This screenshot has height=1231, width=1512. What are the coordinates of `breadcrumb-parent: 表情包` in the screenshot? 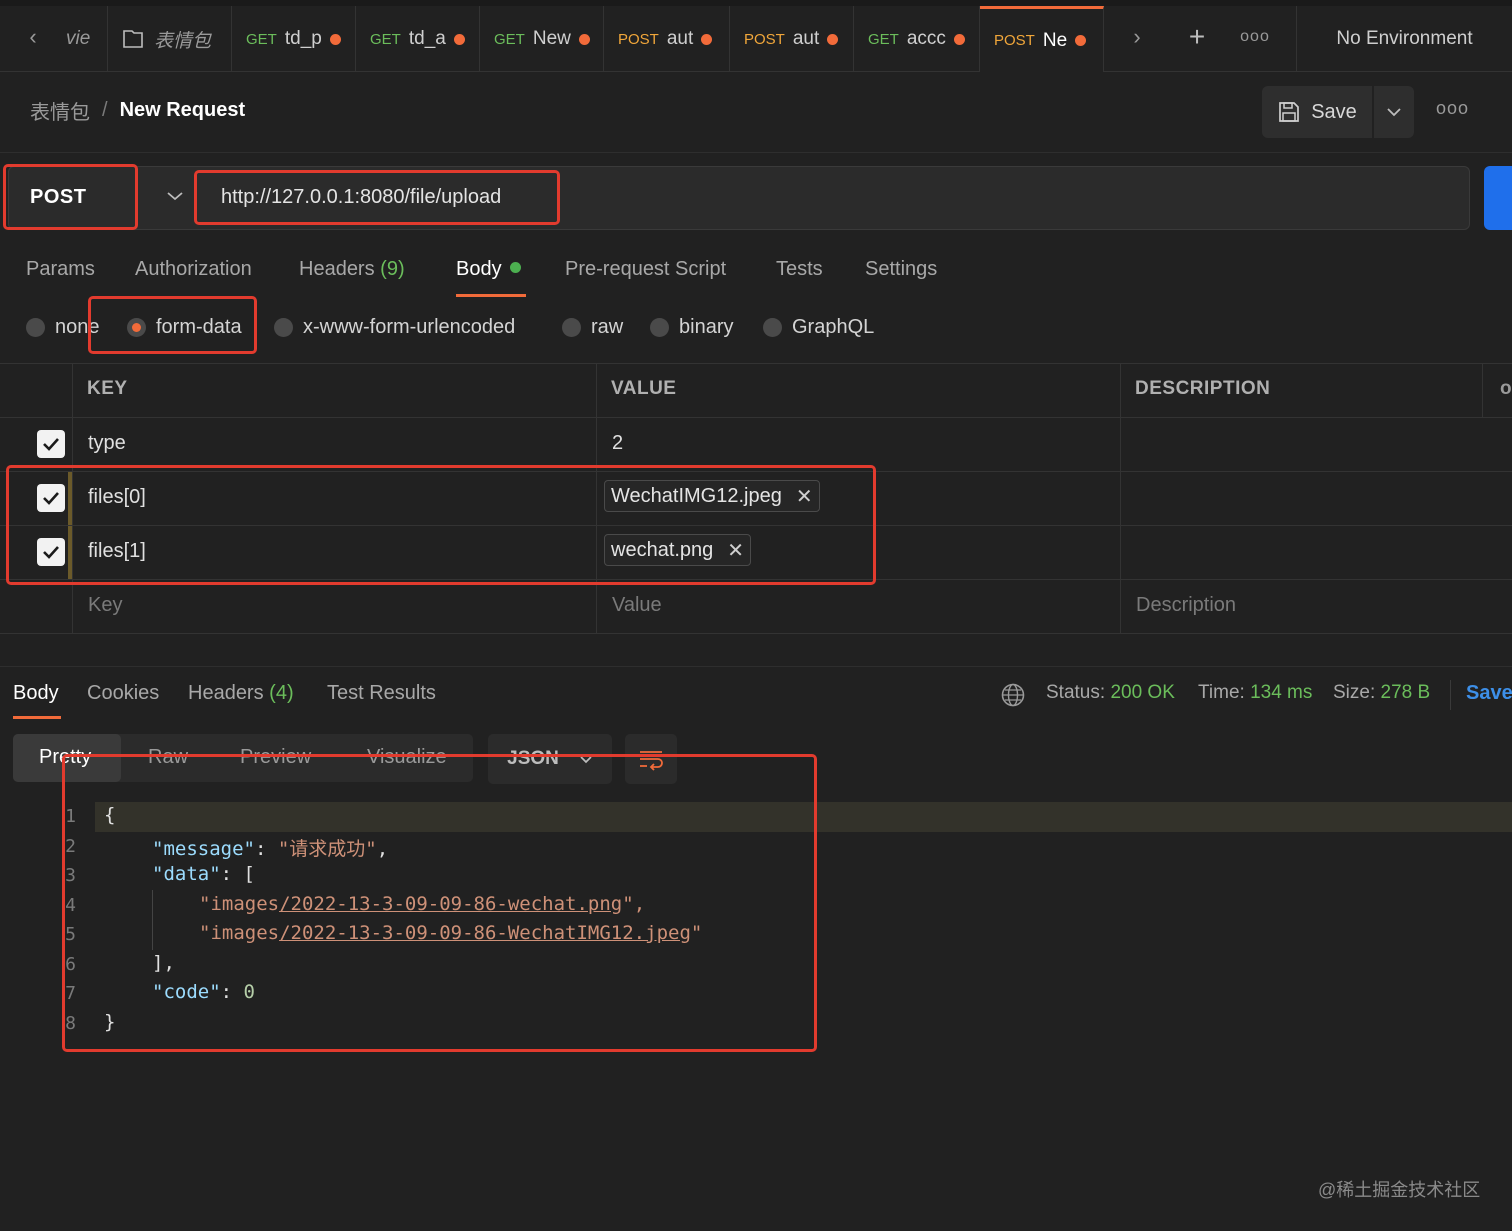 It's located at (60, 110).